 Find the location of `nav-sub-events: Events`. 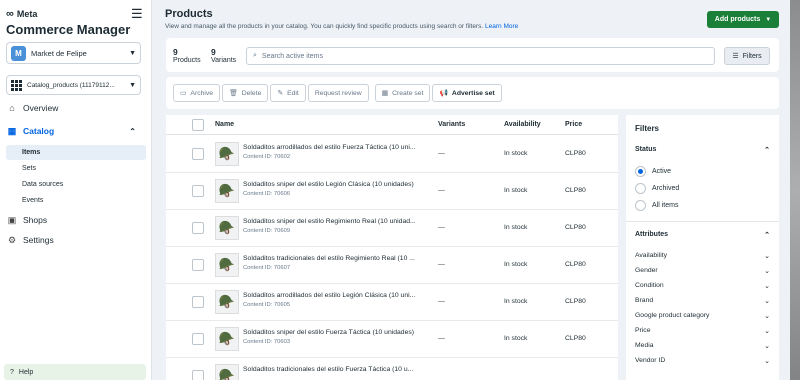

nav-sub-events: Events is located at coordinates (76, 200).